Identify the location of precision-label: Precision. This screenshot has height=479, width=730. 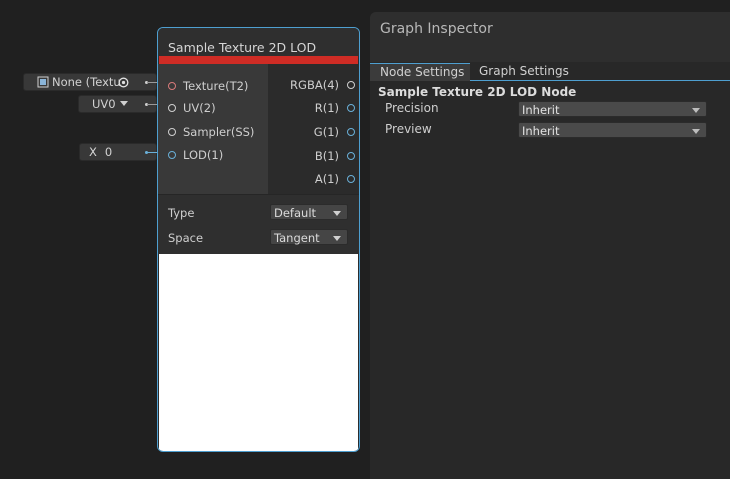
(412, 108).